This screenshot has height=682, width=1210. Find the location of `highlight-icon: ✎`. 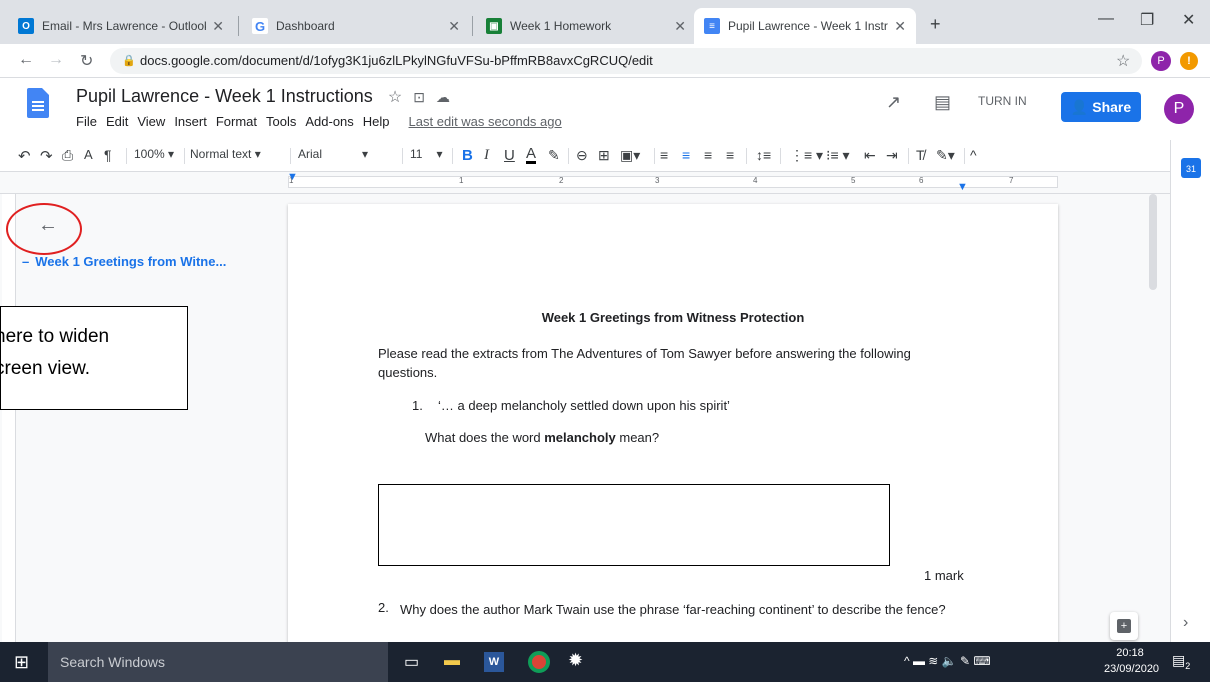

highlight-icon: ✎ is located at coordinates (554, 155).